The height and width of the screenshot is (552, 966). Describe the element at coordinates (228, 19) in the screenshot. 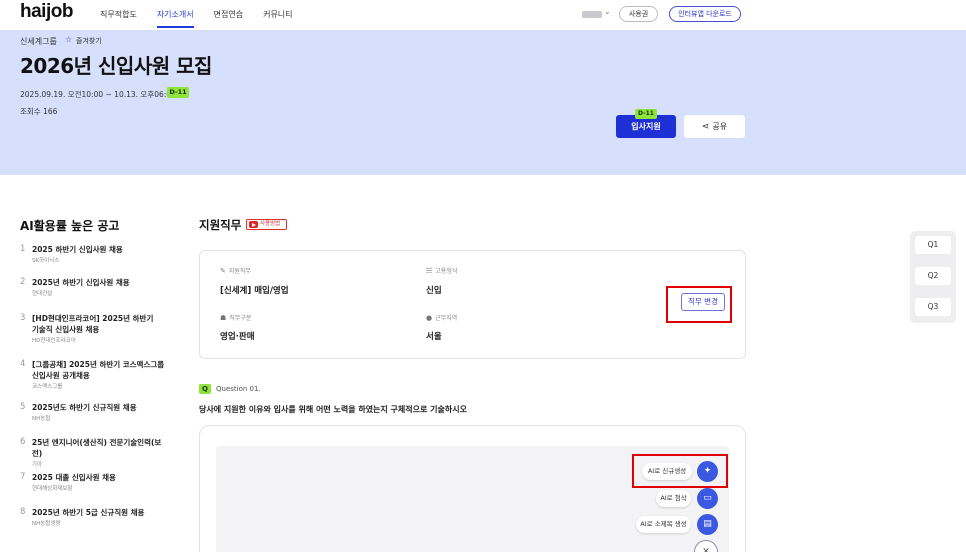

I see `nav-interview: 면접연습` at that location.